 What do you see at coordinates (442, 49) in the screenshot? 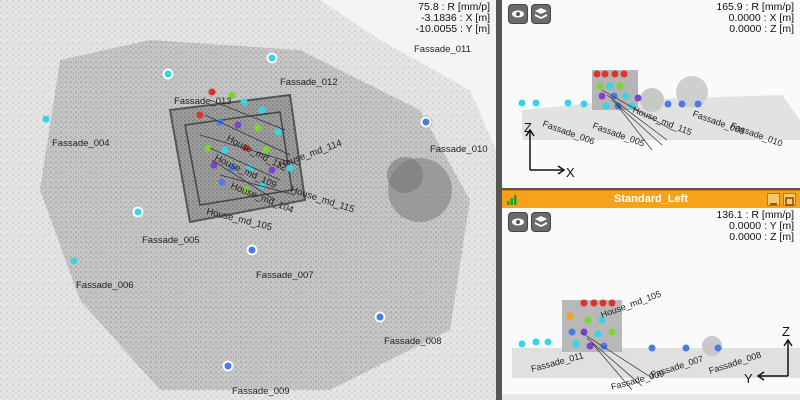
I see `label-fassade-011: Fassade_011` at bounding box center [442, 49].